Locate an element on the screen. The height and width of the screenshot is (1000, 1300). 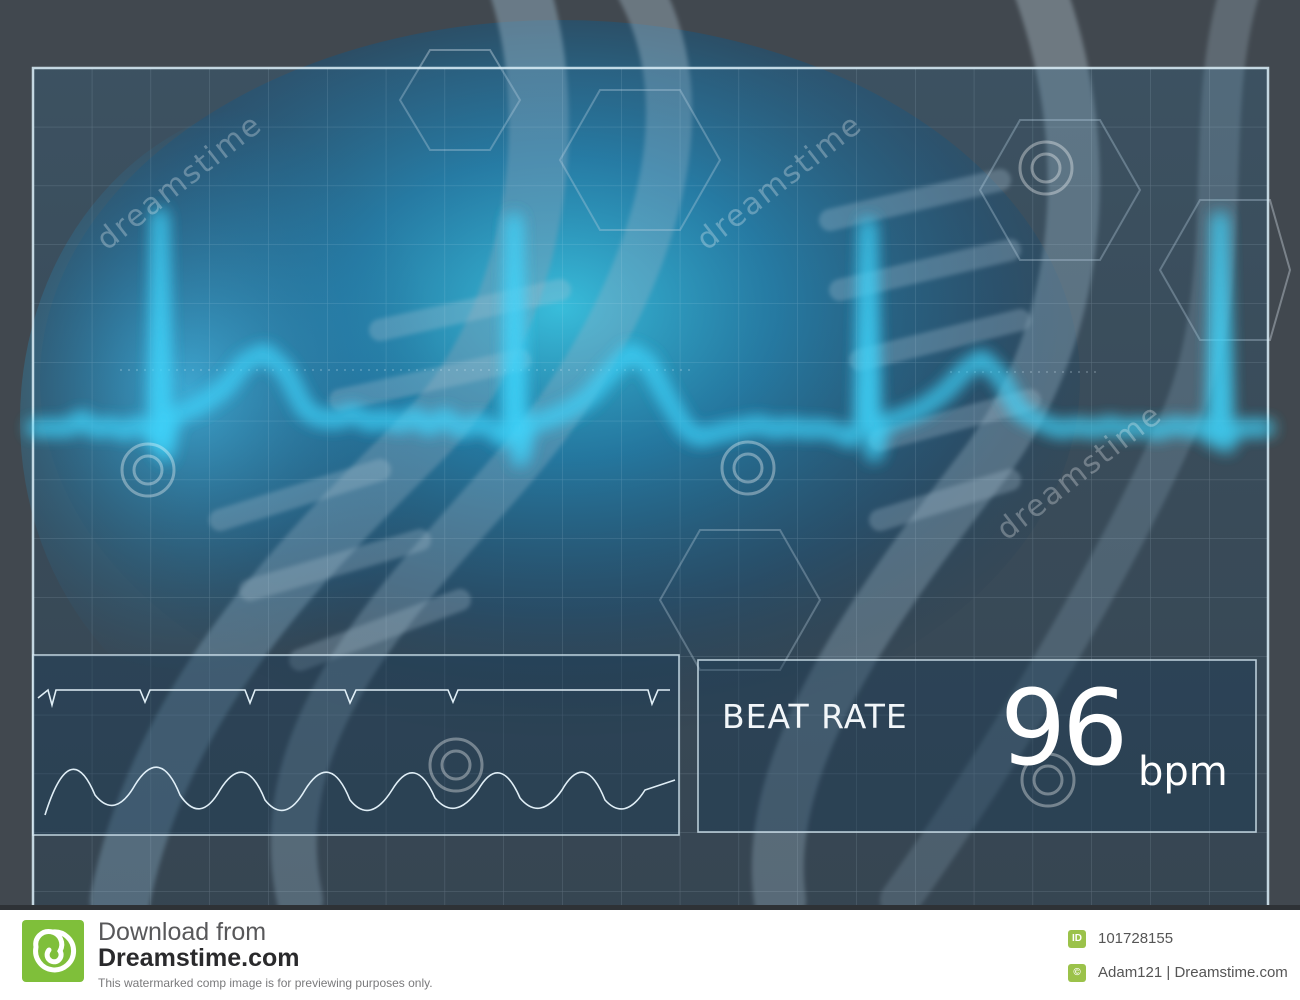
readout-panel is located at coordinates (977, 746).